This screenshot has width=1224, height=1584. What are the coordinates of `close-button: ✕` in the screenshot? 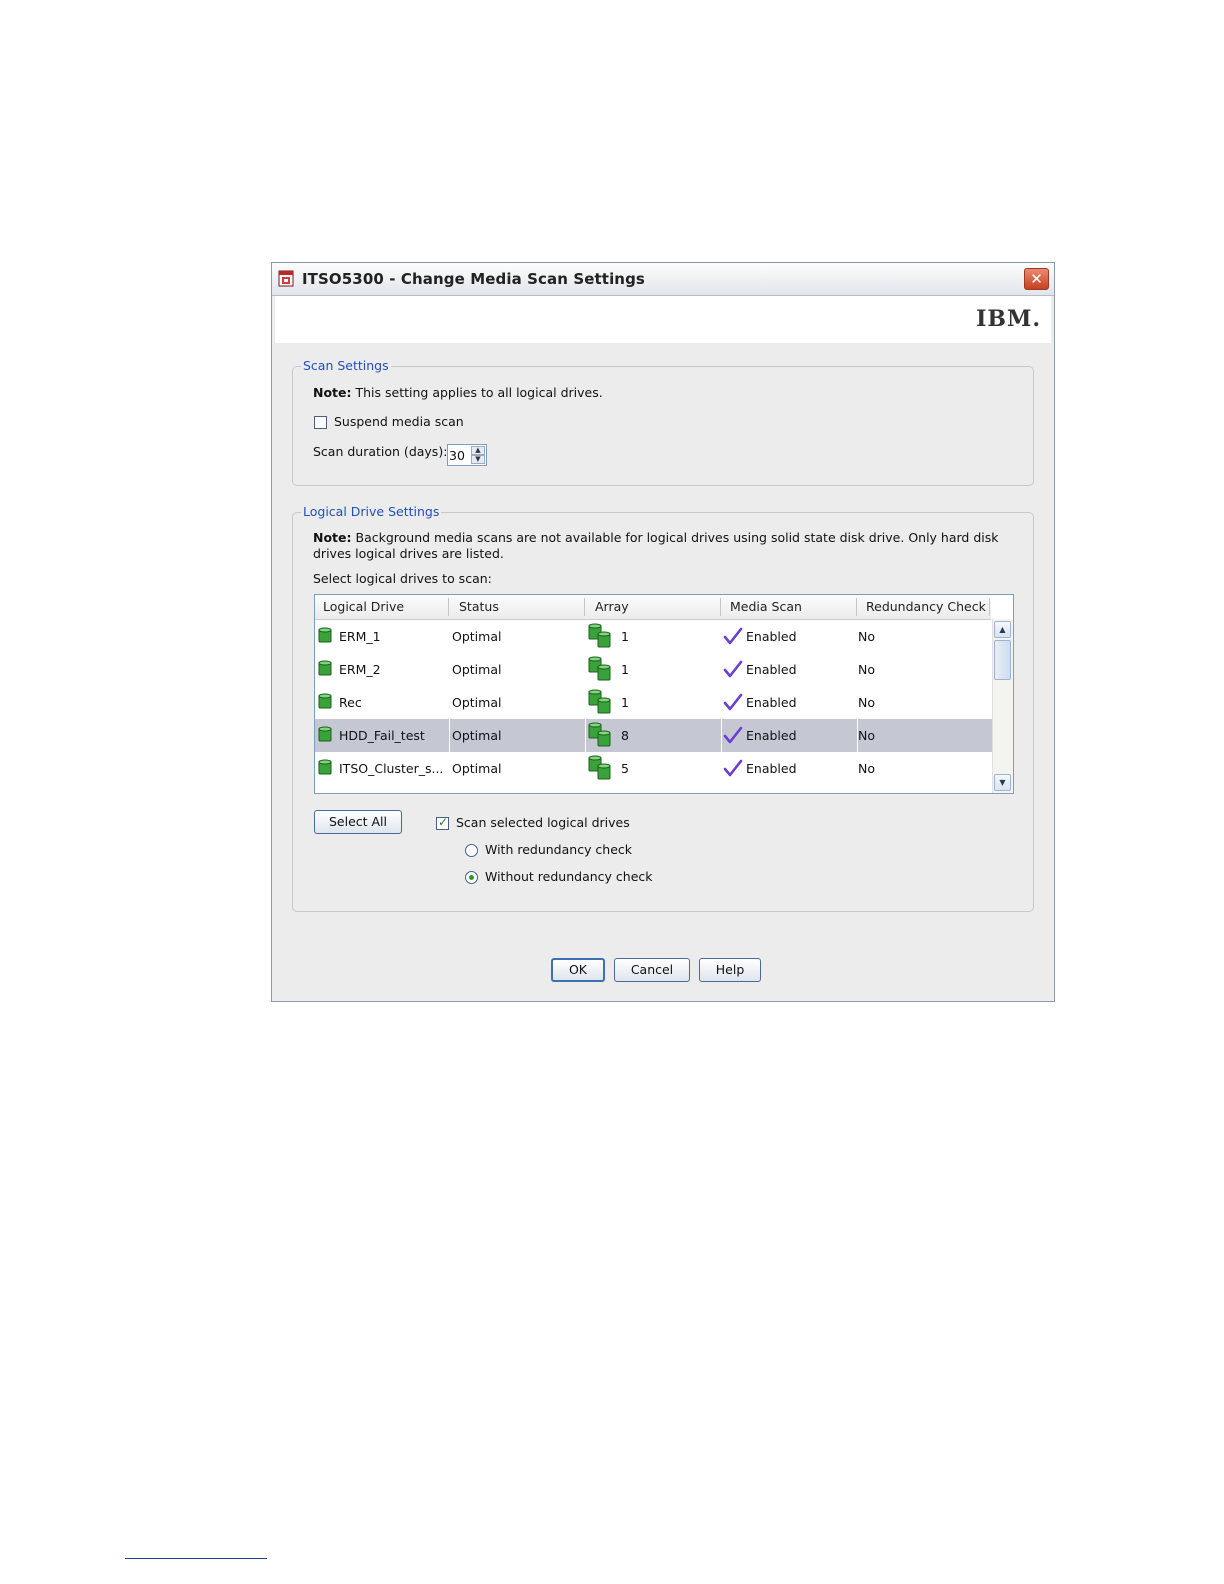 It's located at (1036, 279).